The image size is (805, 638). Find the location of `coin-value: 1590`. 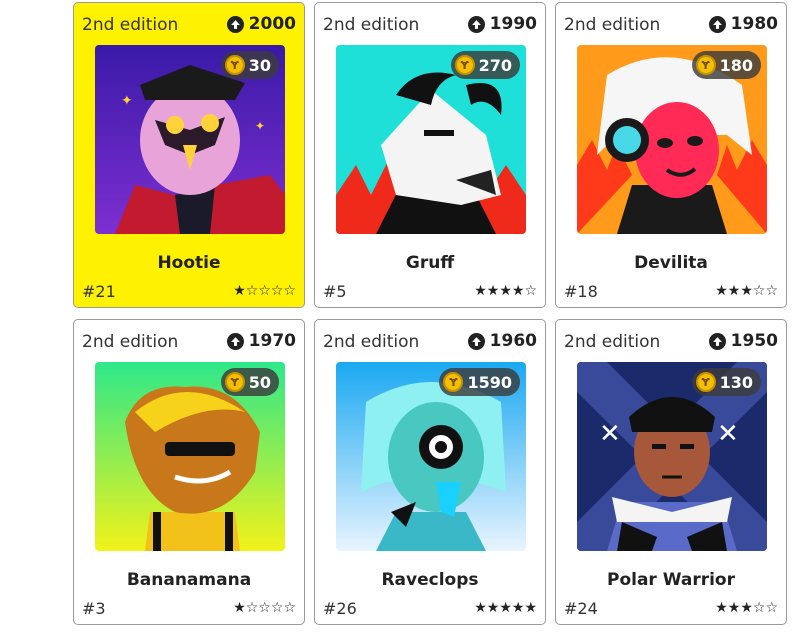

coin-value: 1590 is located at coordinates (489, 382).